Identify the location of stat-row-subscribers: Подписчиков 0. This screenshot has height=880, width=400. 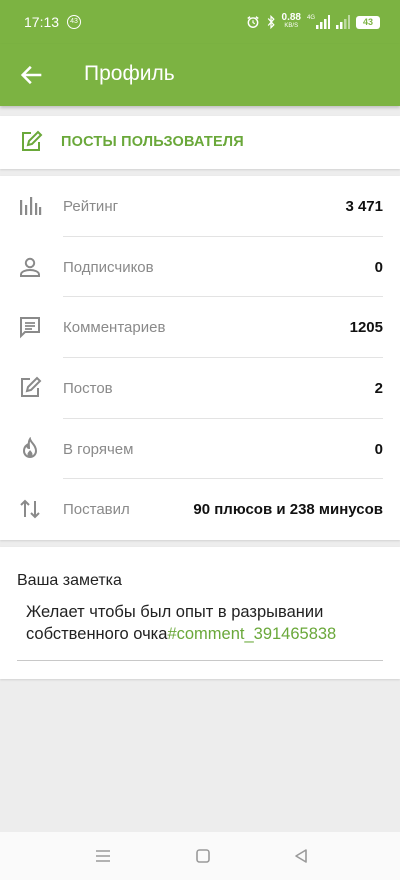
(200, 267).